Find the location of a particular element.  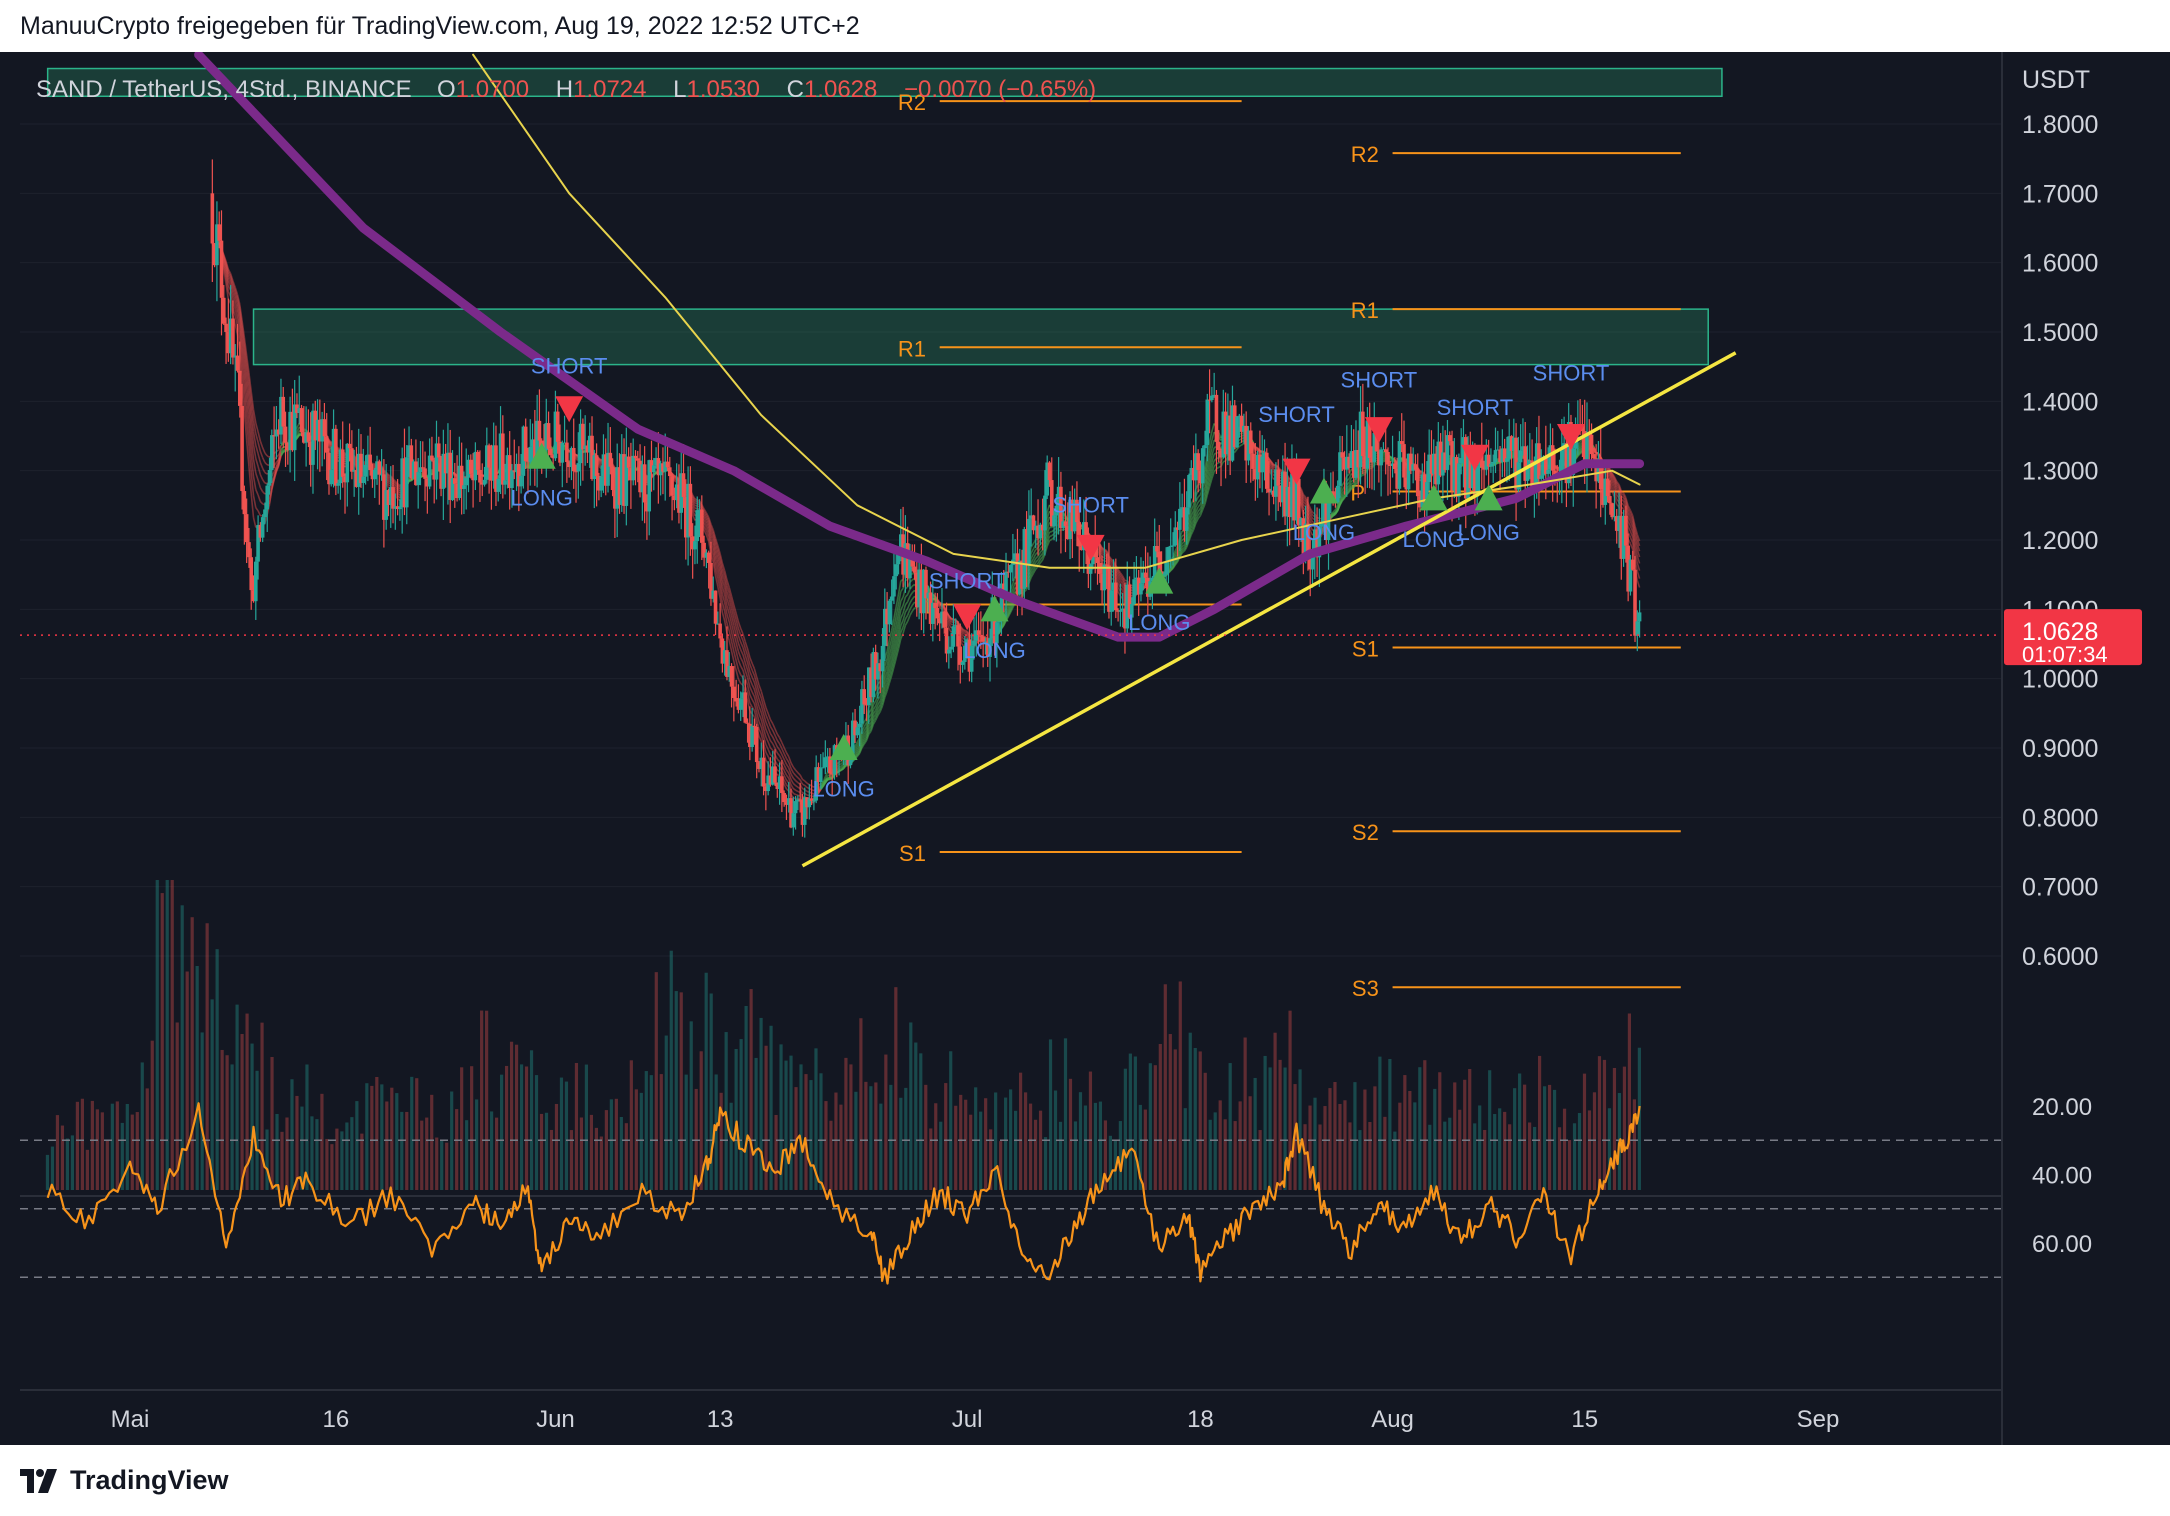

pivot-label: S3 is located at coordinates (1365, 988).